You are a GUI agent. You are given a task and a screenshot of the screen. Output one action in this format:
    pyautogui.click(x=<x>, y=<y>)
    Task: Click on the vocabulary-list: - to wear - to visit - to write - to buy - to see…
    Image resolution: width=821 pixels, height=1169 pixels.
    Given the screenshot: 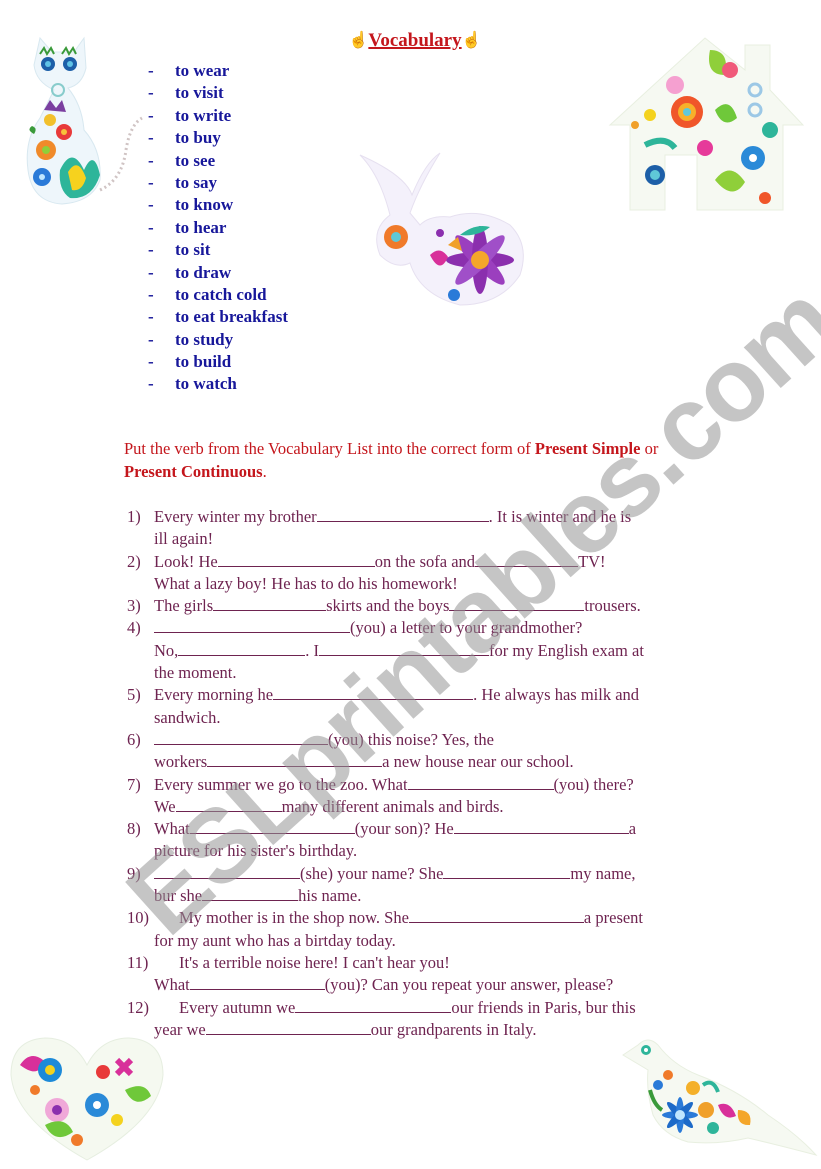 What is the action you would take?
    pyautogui.click(x=218, y=228)
    